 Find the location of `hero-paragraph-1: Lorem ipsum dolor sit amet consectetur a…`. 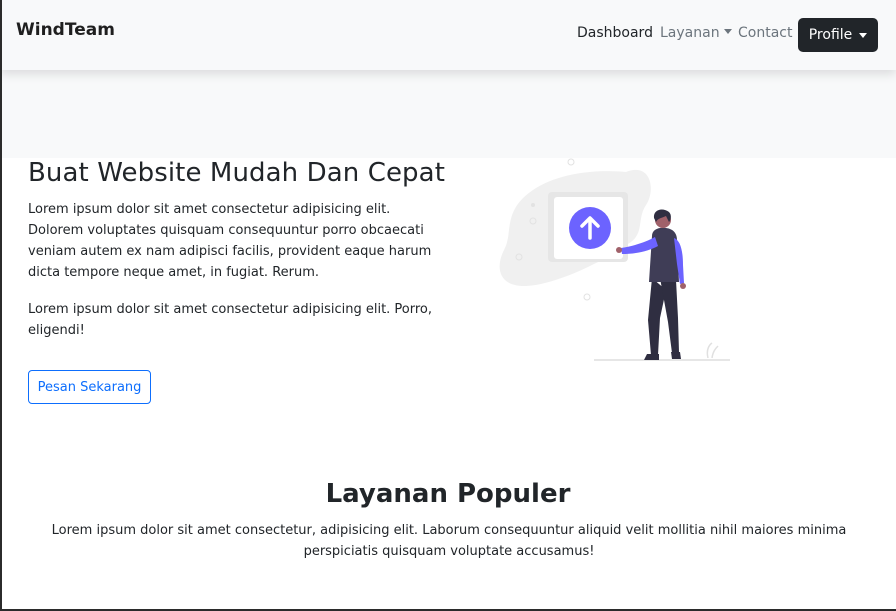

hero-paragraph-1: Lorem ipsum dolor sit amet consectetur a… is located at coordinates (230, 241).